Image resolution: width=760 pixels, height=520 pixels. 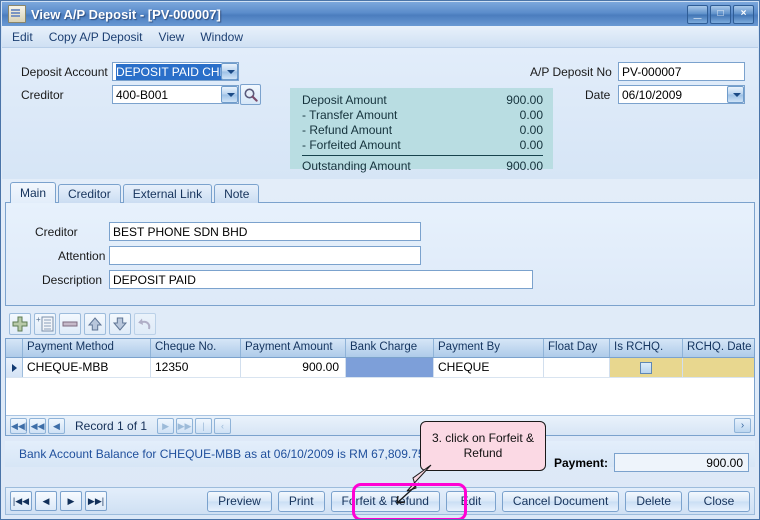 I want to click on cell-float-day, so click(x=577, y=367).